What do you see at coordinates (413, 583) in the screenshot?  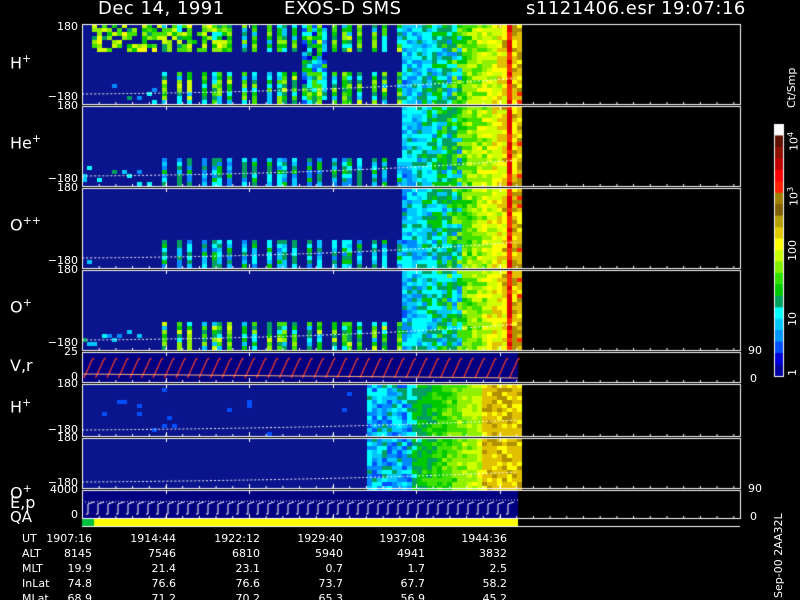 I see `ephemeris-cell: 67.7` at bounding box center [413, 583].